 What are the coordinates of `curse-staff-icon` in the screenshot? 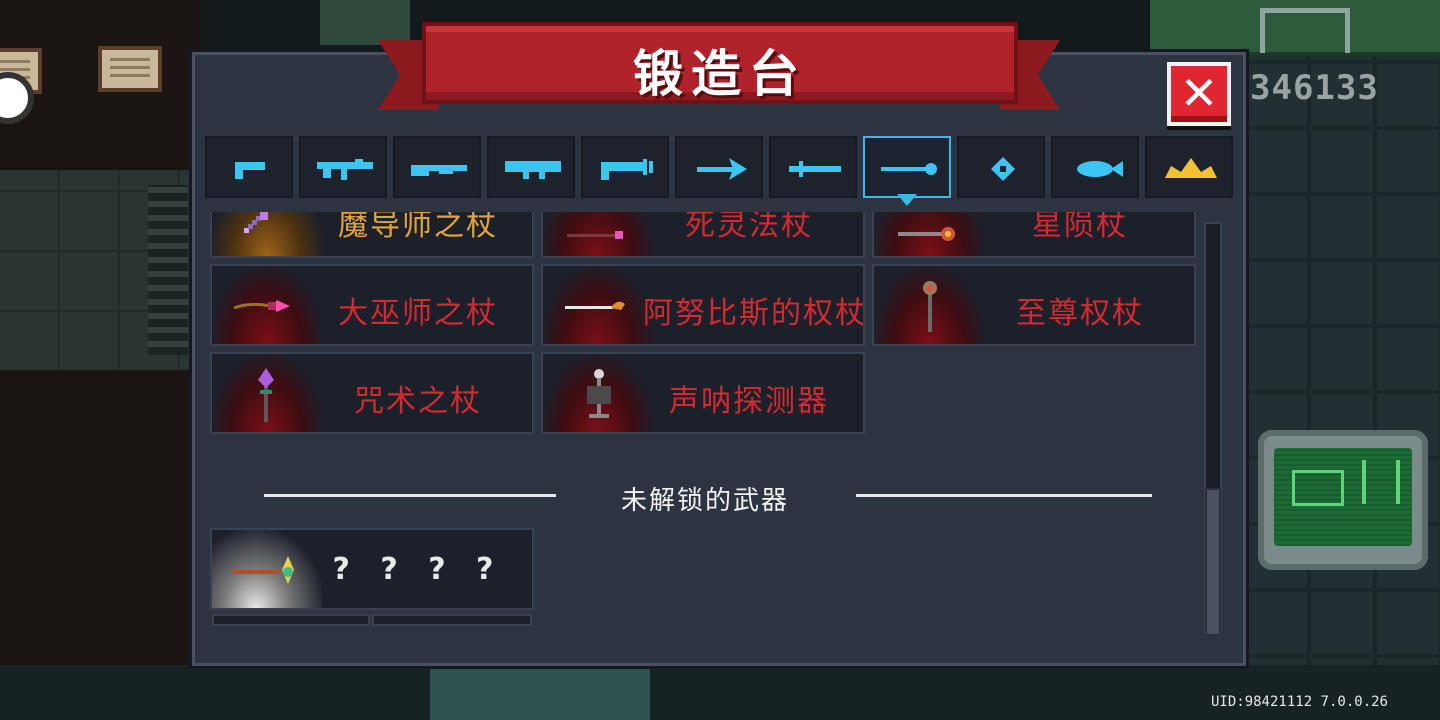 It's located at (266, 395).